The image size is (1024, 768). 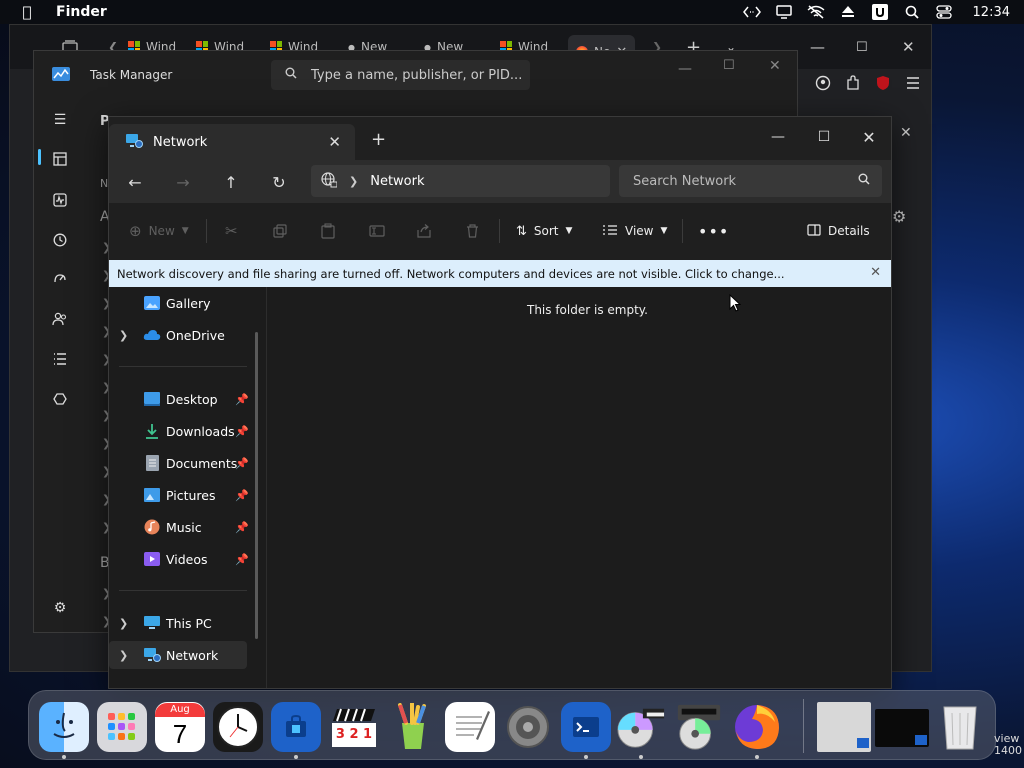 What do you see at coordinates (991, 12) in the screenshot?
I see `menu-clock: 12:34` at bounding box center [991, 12].